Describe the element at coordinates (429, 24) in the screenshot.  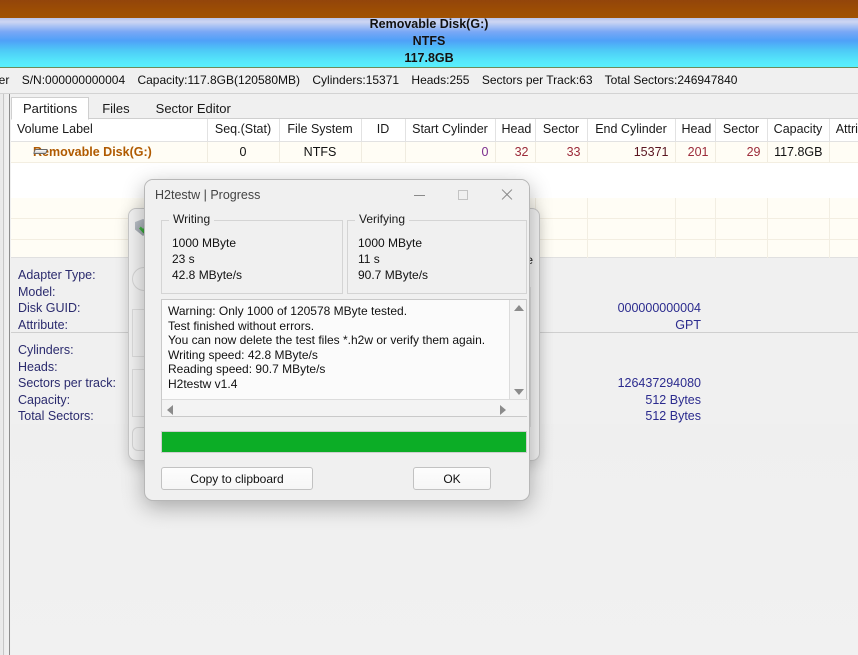
I see `banner-disk-name: Removable Disk(G:)` at that location.